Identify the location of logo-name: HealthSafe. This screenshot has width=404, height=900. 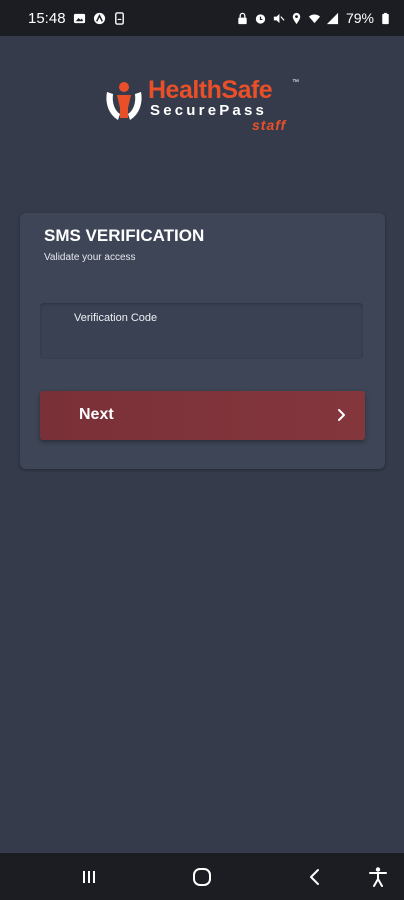
(210, 90).